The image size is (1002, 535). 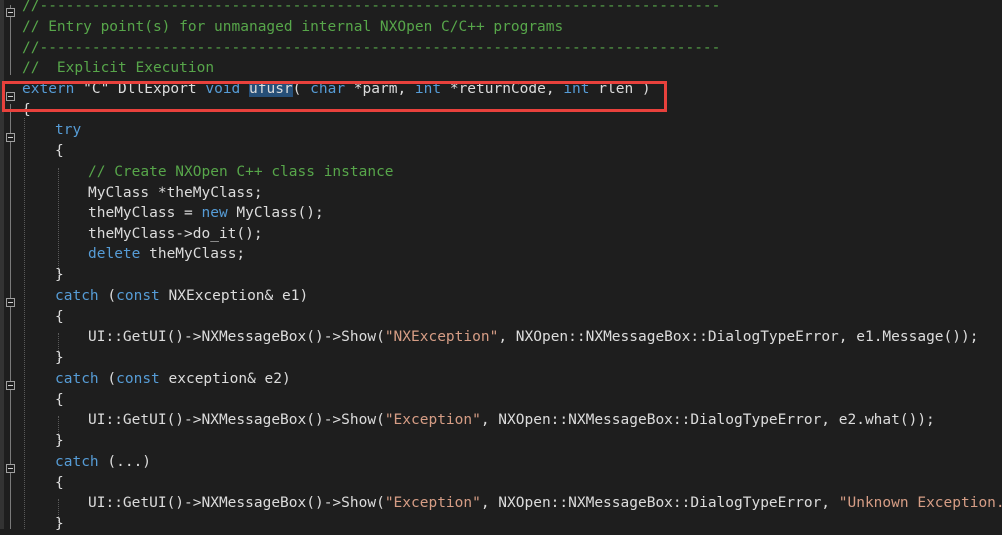 What do you see at coordinates (501, 213) in the screenshot?
I see `code-line: theMyClass = new MyClass();` at bounding box center [501, 213].